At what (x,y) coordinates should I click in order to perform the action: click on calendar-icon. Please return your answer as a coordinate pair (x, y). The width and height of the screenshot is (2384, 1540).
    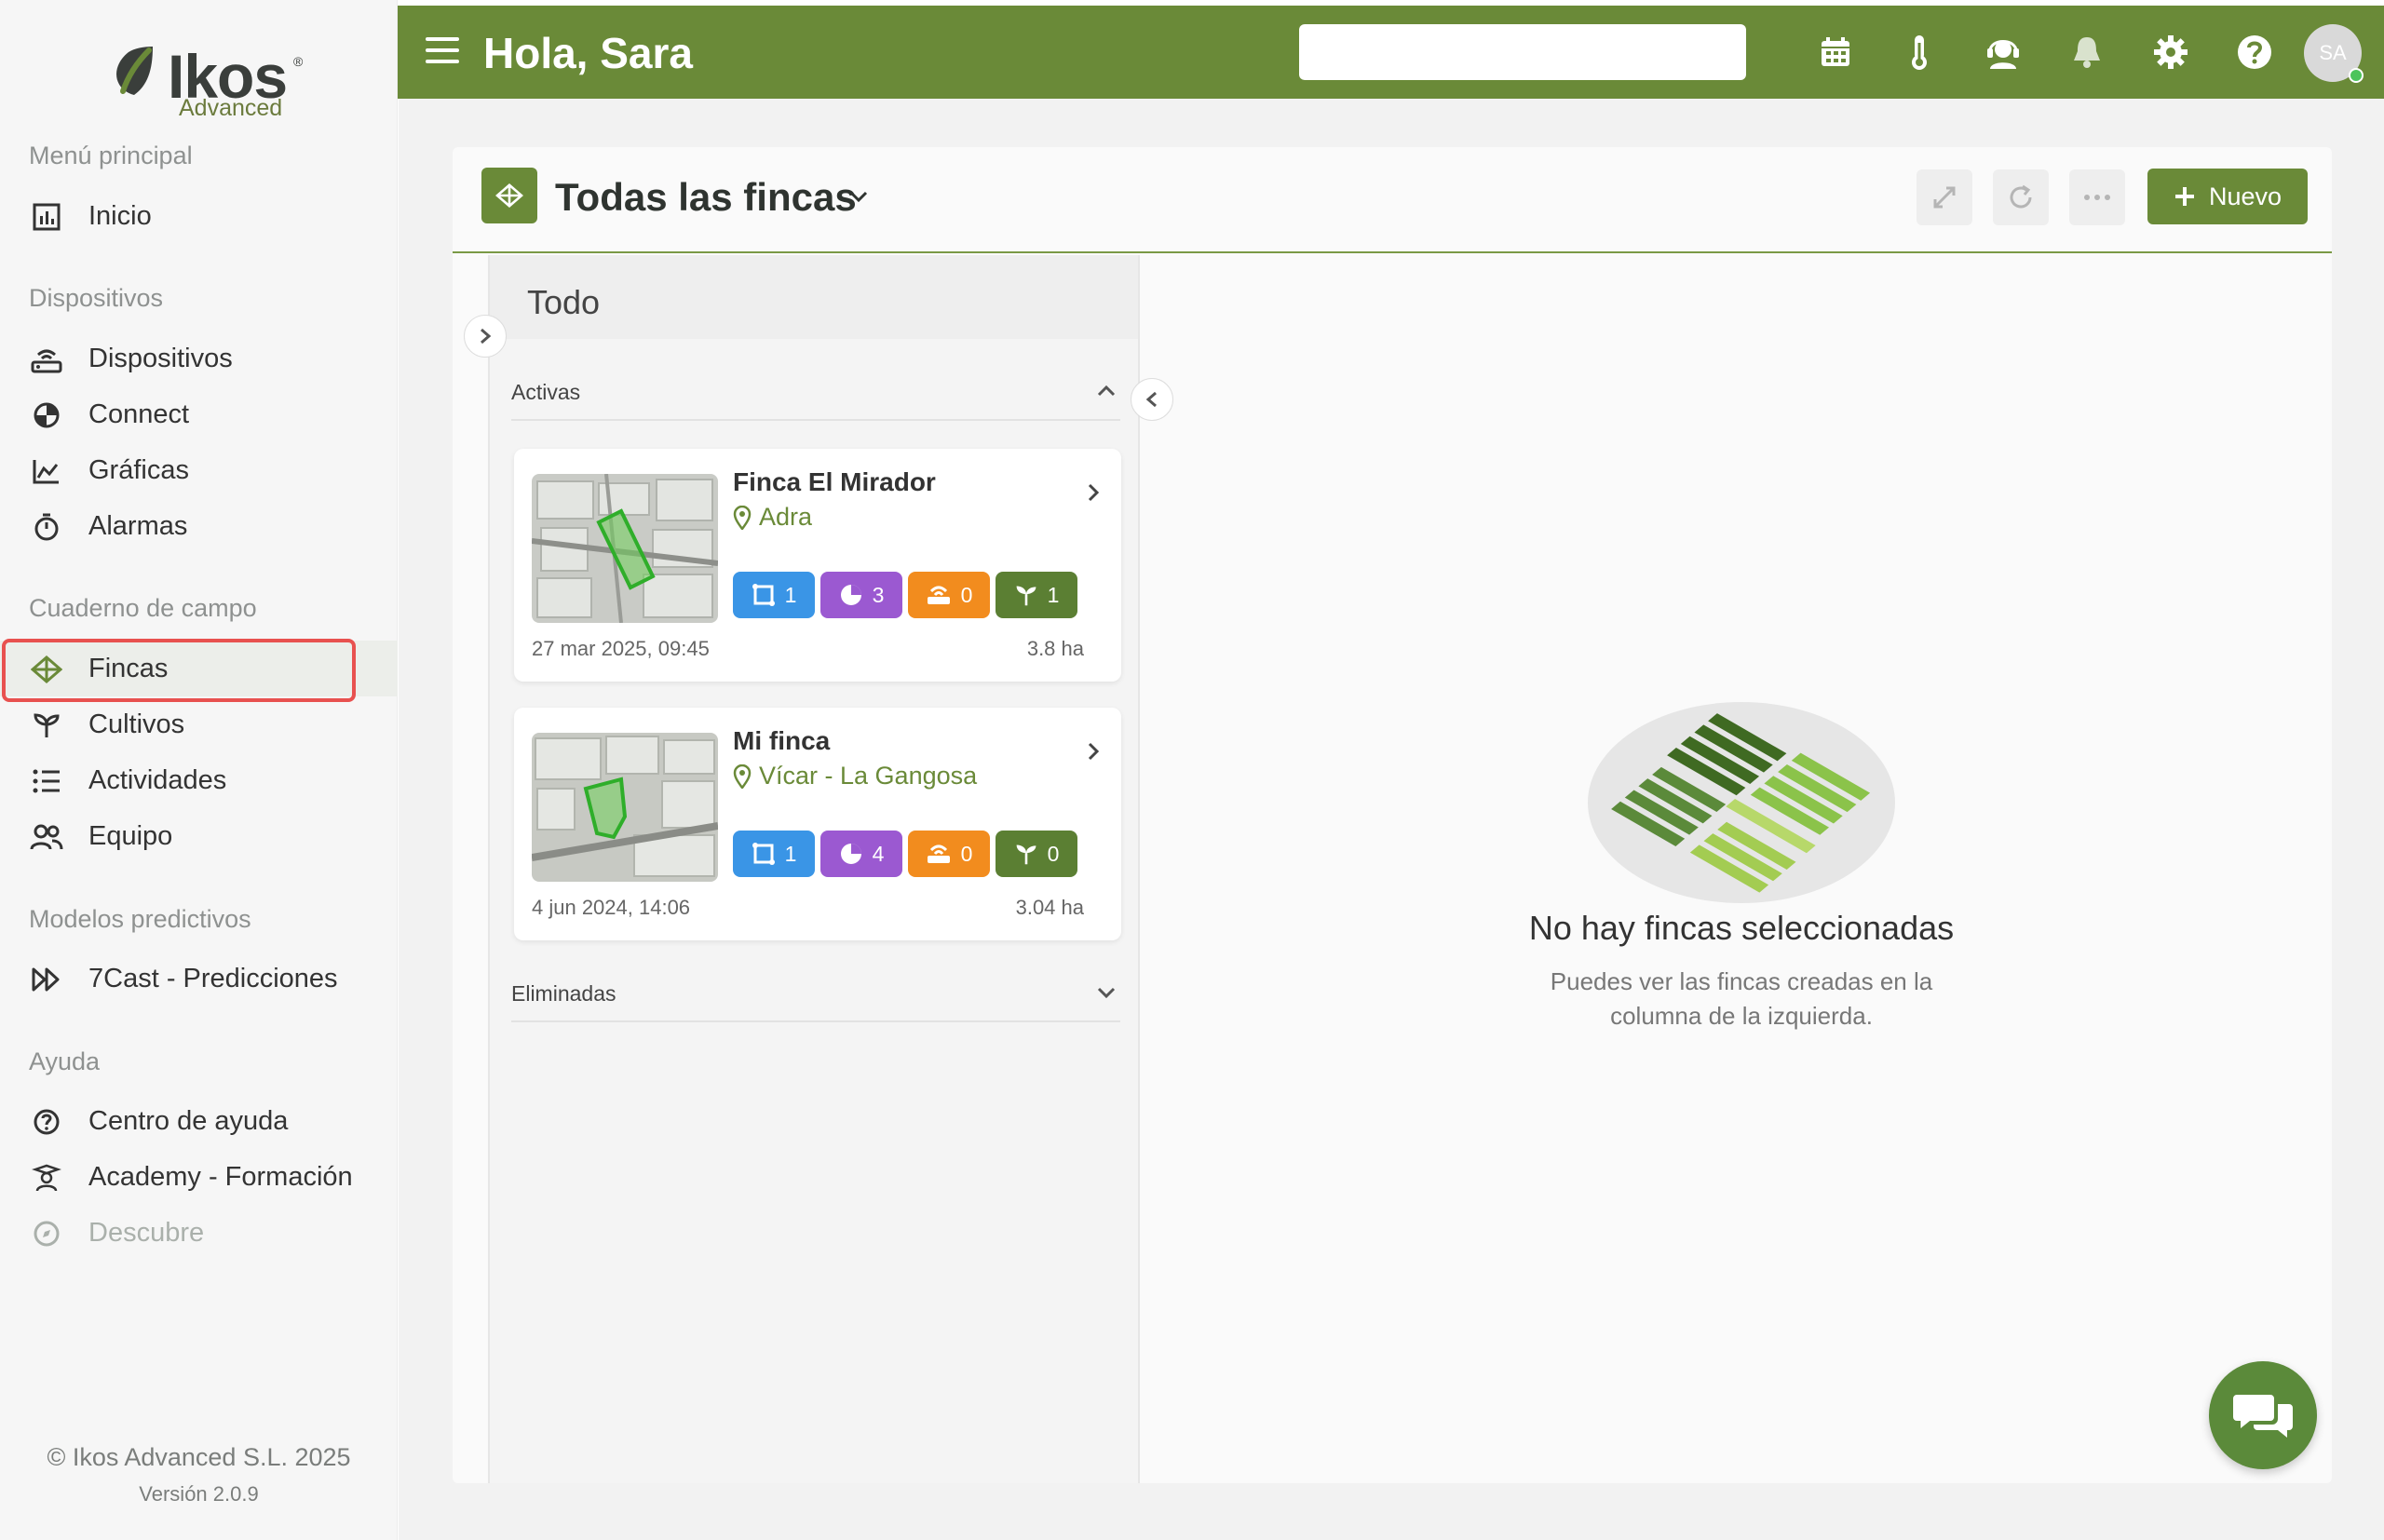
    Looking at the image, I should click on (1836, 52).